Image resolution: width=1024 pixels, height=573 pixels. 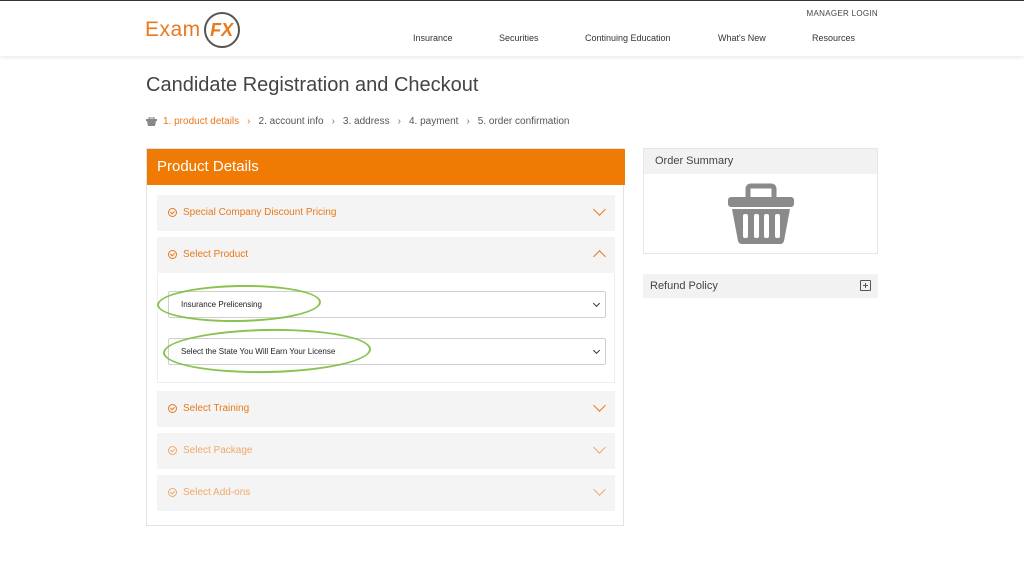 What do you see at coordinates (628, 38) in the screenshot?
I see `nav-continuing-education: Continuing Education` at bounding box center [628, 38].